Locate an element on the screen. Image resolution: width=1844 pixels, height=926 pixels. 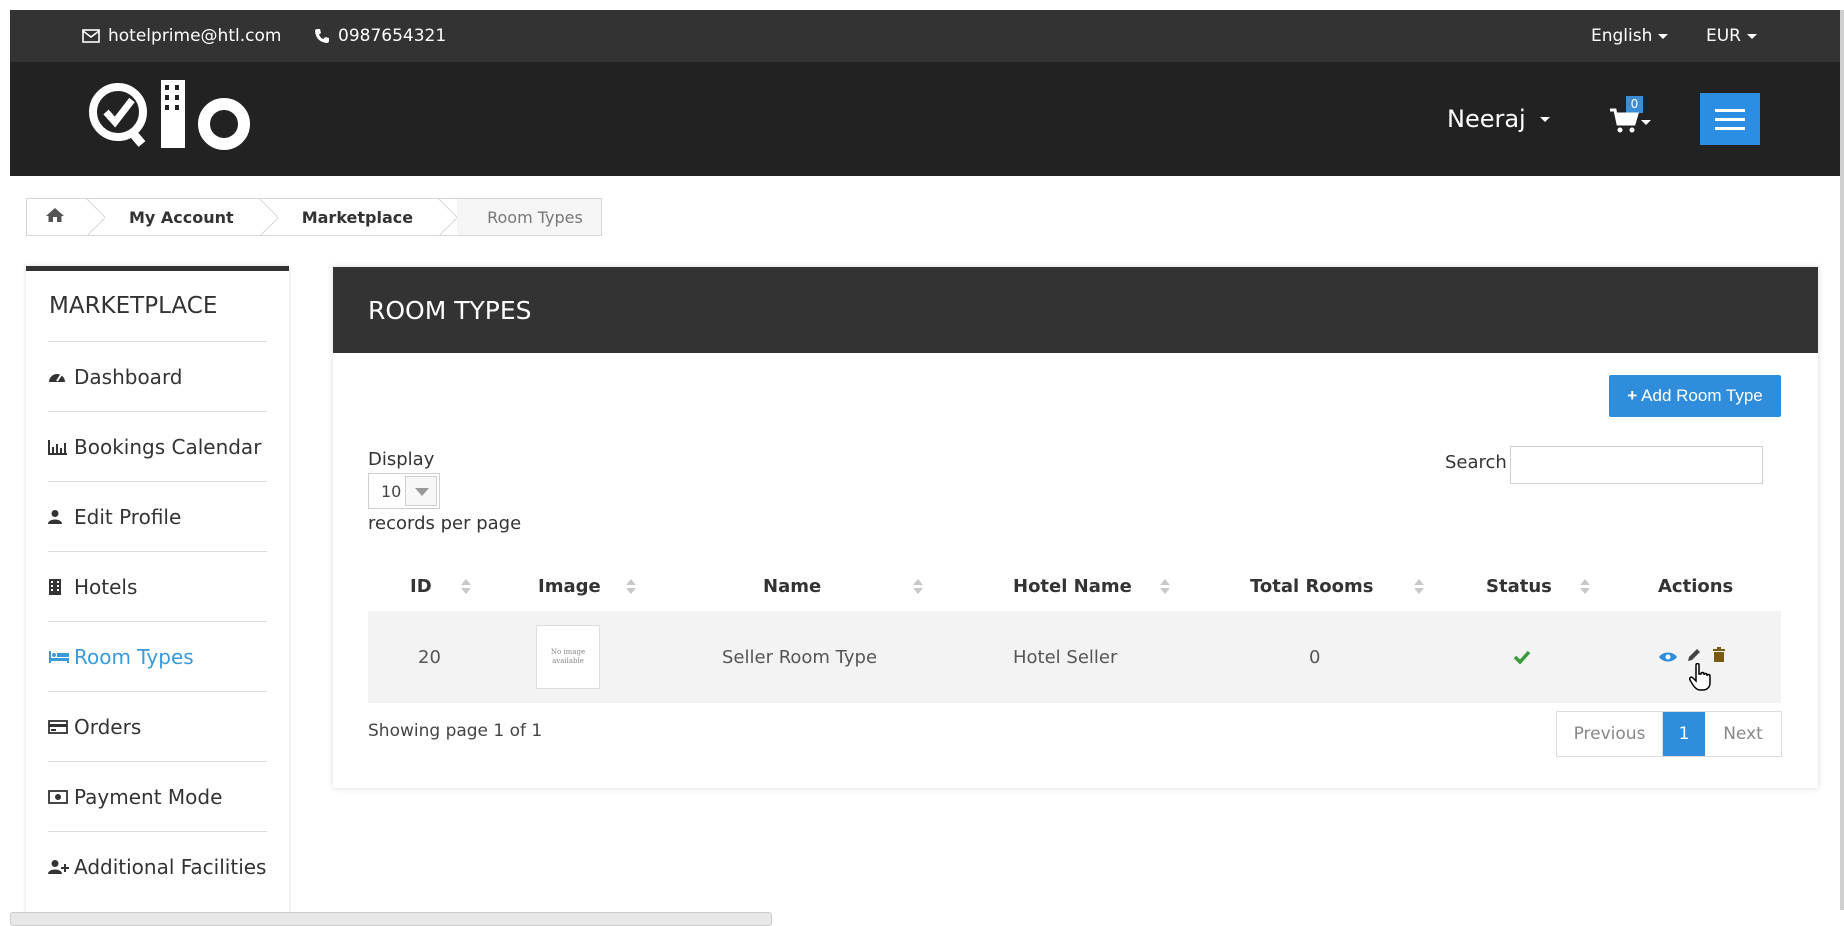
sidebar-item-label: Edit Profile is located at coordinates (128, 516).